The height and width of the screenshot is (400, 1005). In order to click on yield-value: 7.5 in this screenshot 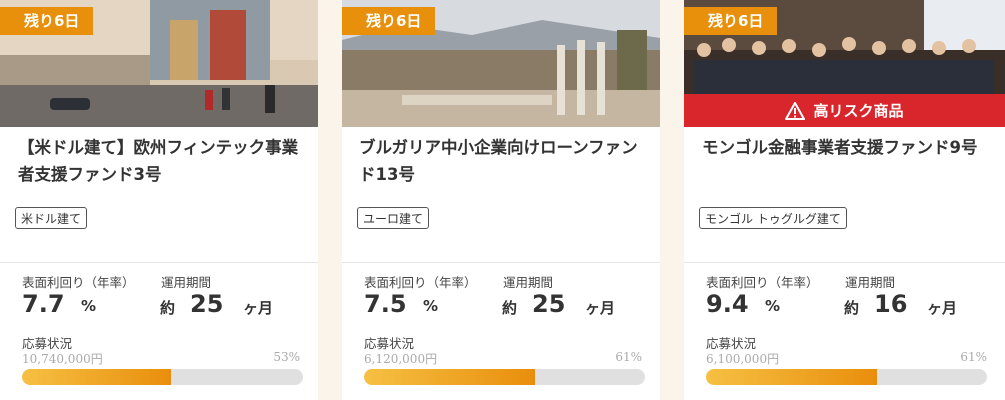, I will do `click(385, 304)`.